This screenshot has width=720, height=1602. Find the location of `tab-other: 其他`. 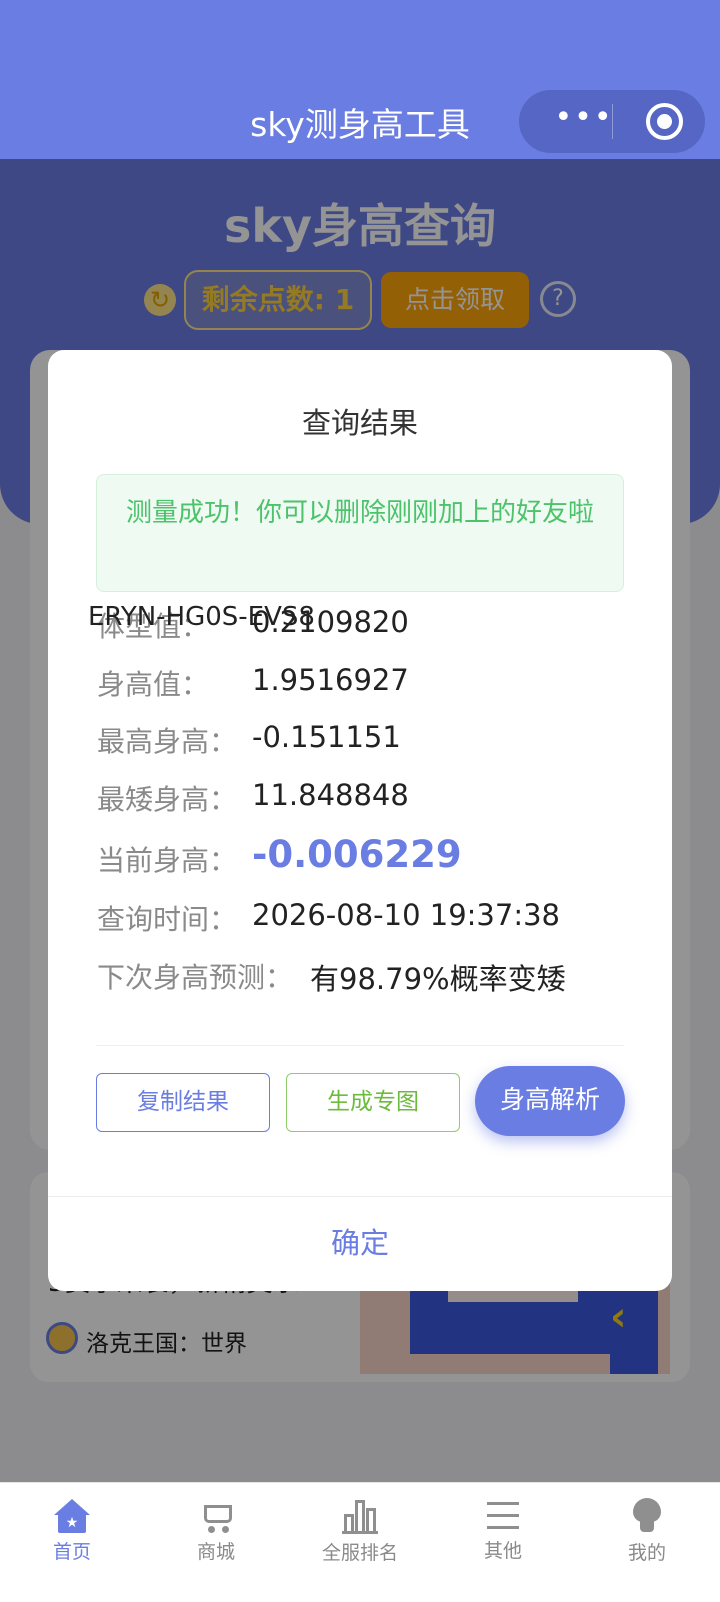

tab-other: 其他 is located at coordinates (503, 1530).